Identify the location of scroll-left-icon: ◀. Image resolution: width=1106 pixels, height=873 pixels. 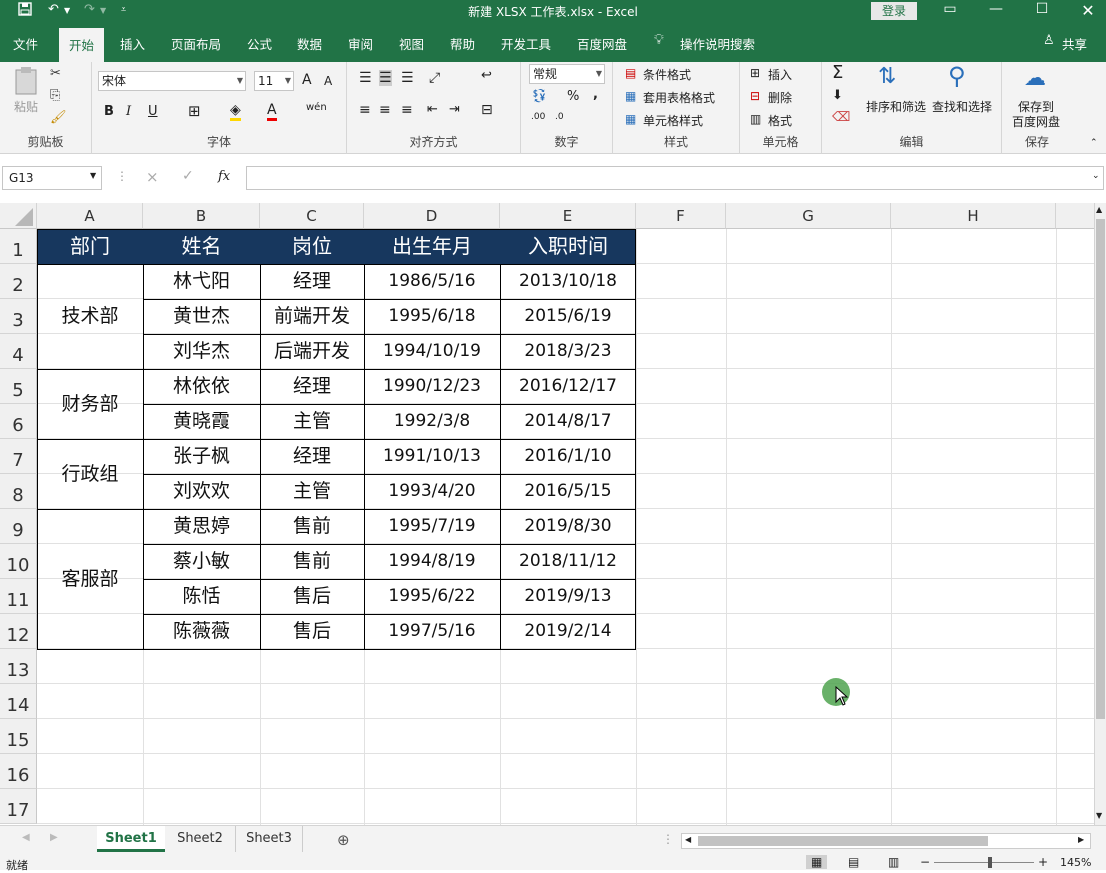
(688, 839).